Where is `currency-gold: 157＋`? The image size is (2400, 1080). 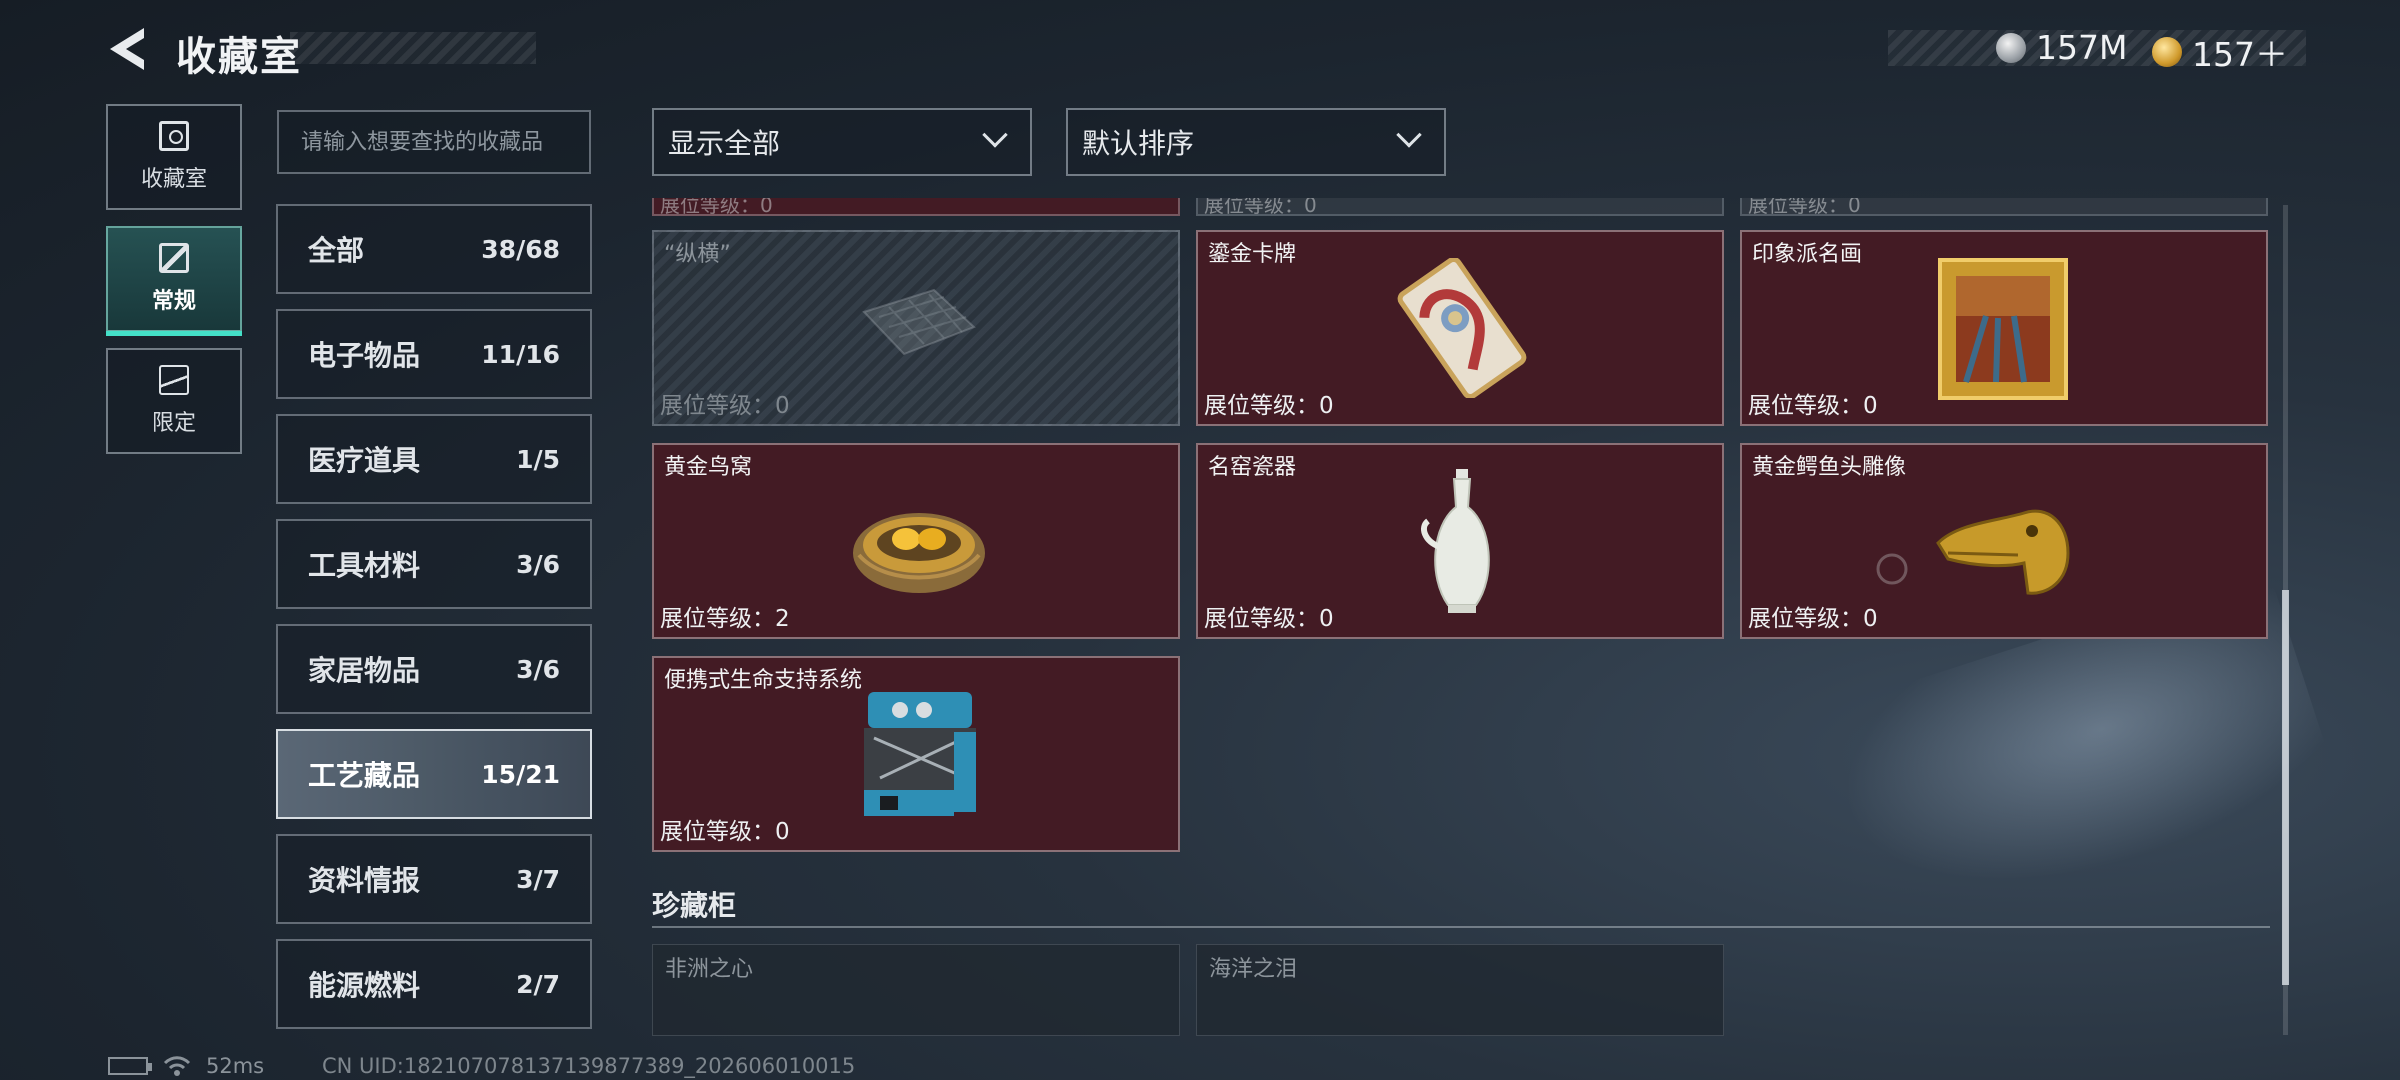
currency-gold: 157＋ is located at coordinates (2220, 52).